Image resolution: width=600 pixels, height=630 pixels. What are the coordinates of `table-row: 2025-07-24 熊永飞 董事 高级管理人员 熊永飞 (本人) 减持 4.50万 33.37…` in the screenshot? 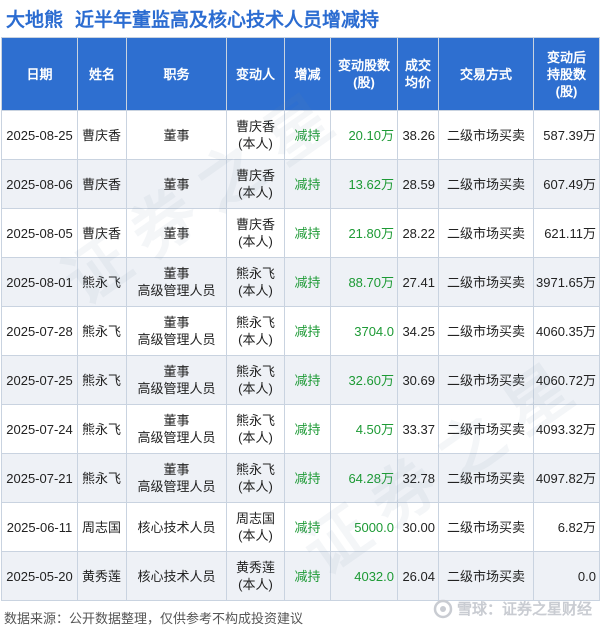 It's located at (300, 429).